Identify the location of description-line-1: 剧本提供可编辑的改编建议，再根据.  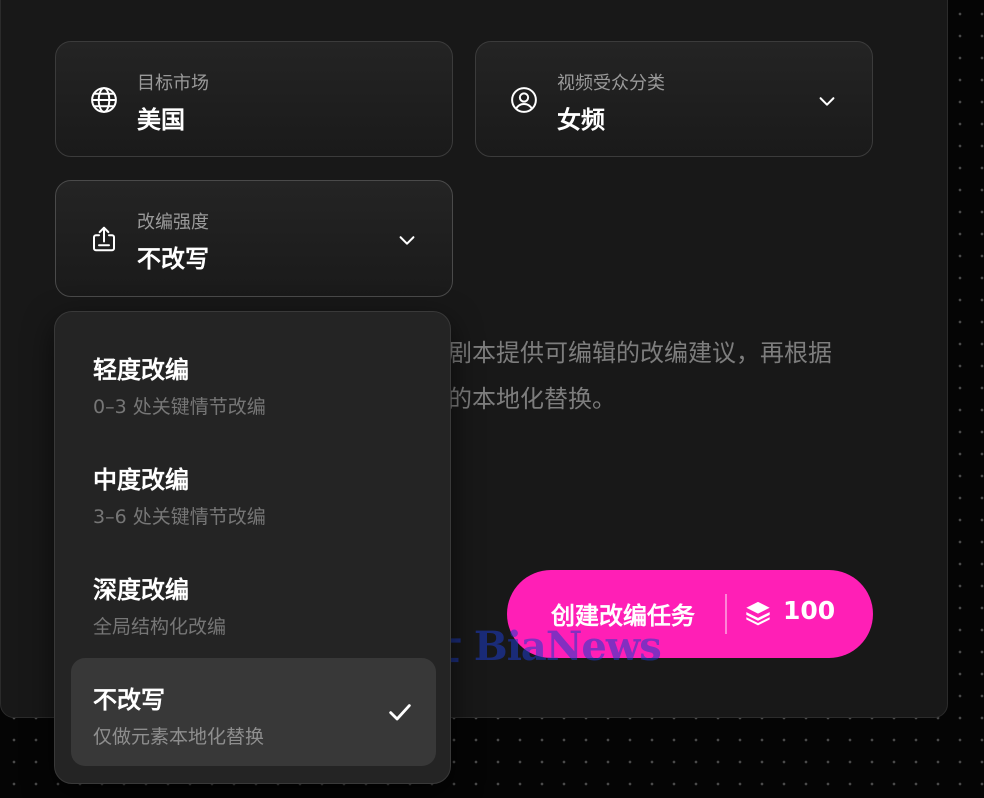
(640, 353).